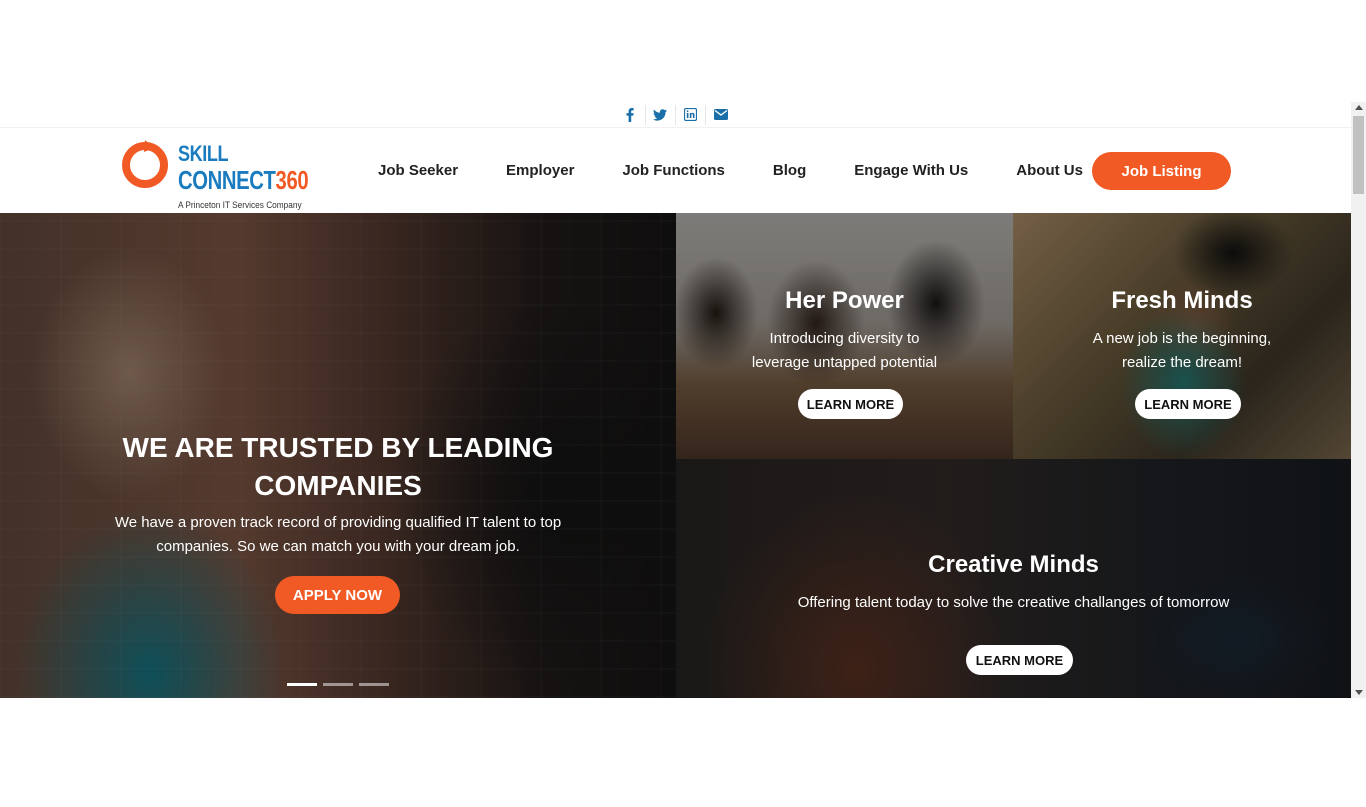 Image resolution: width=1366 pixels, height=807 pixels. Describe the element at coordinates (691, 114) in the screenshot. I see `linkedin-icon` at that location.